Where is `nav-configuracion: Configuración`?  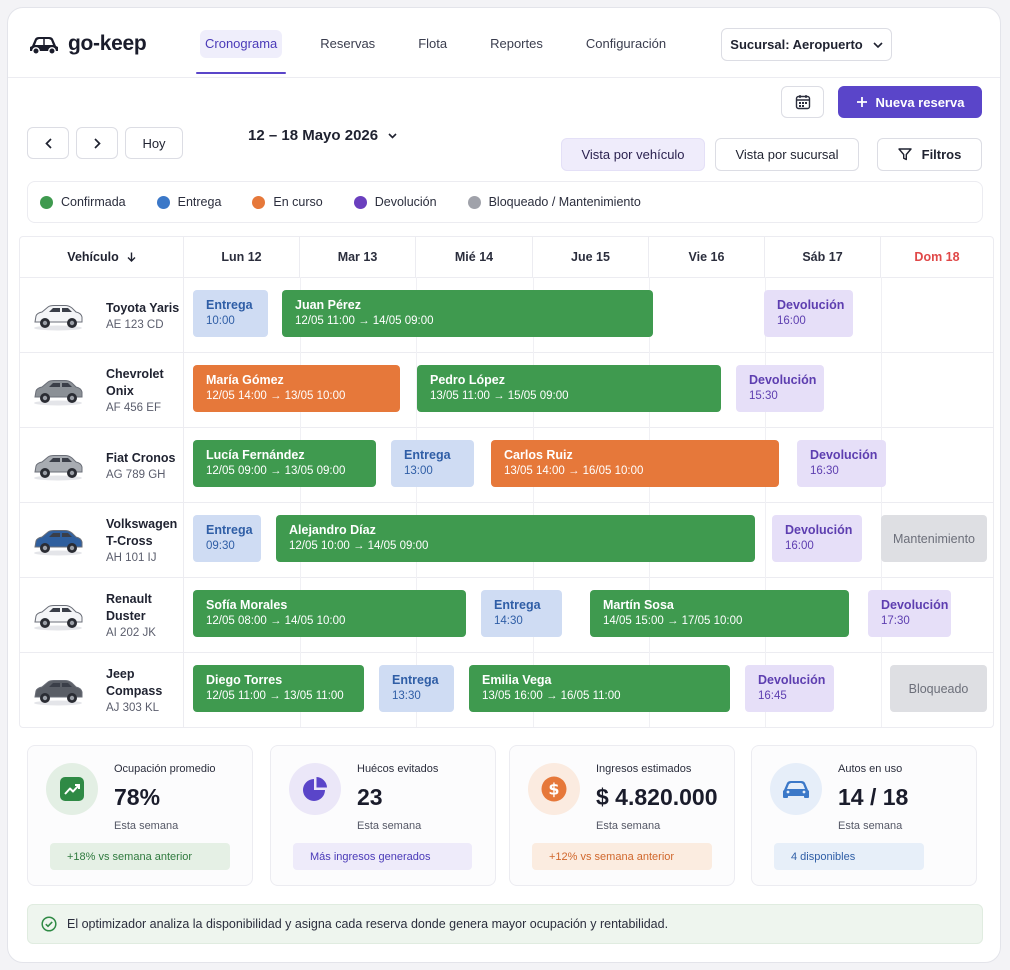 nav-configuracion: Configuración is located at coordinates (626, 44).